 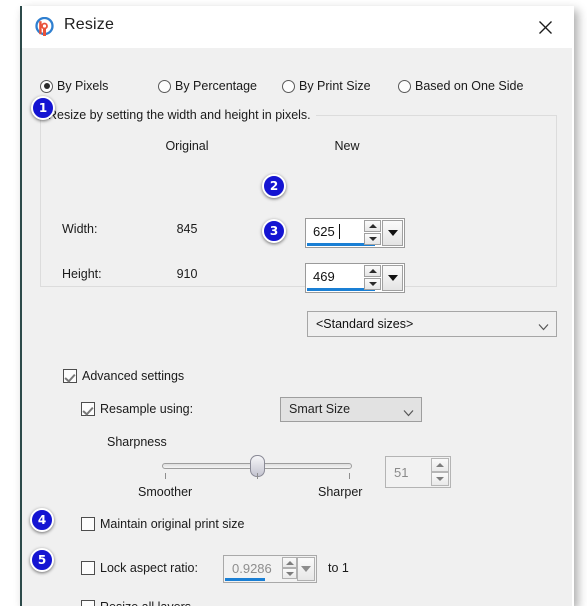 What do you see at coordinates (297, 27) in the screenshot?
I see `title-bar: Resize` at bounding box center [297, 27].